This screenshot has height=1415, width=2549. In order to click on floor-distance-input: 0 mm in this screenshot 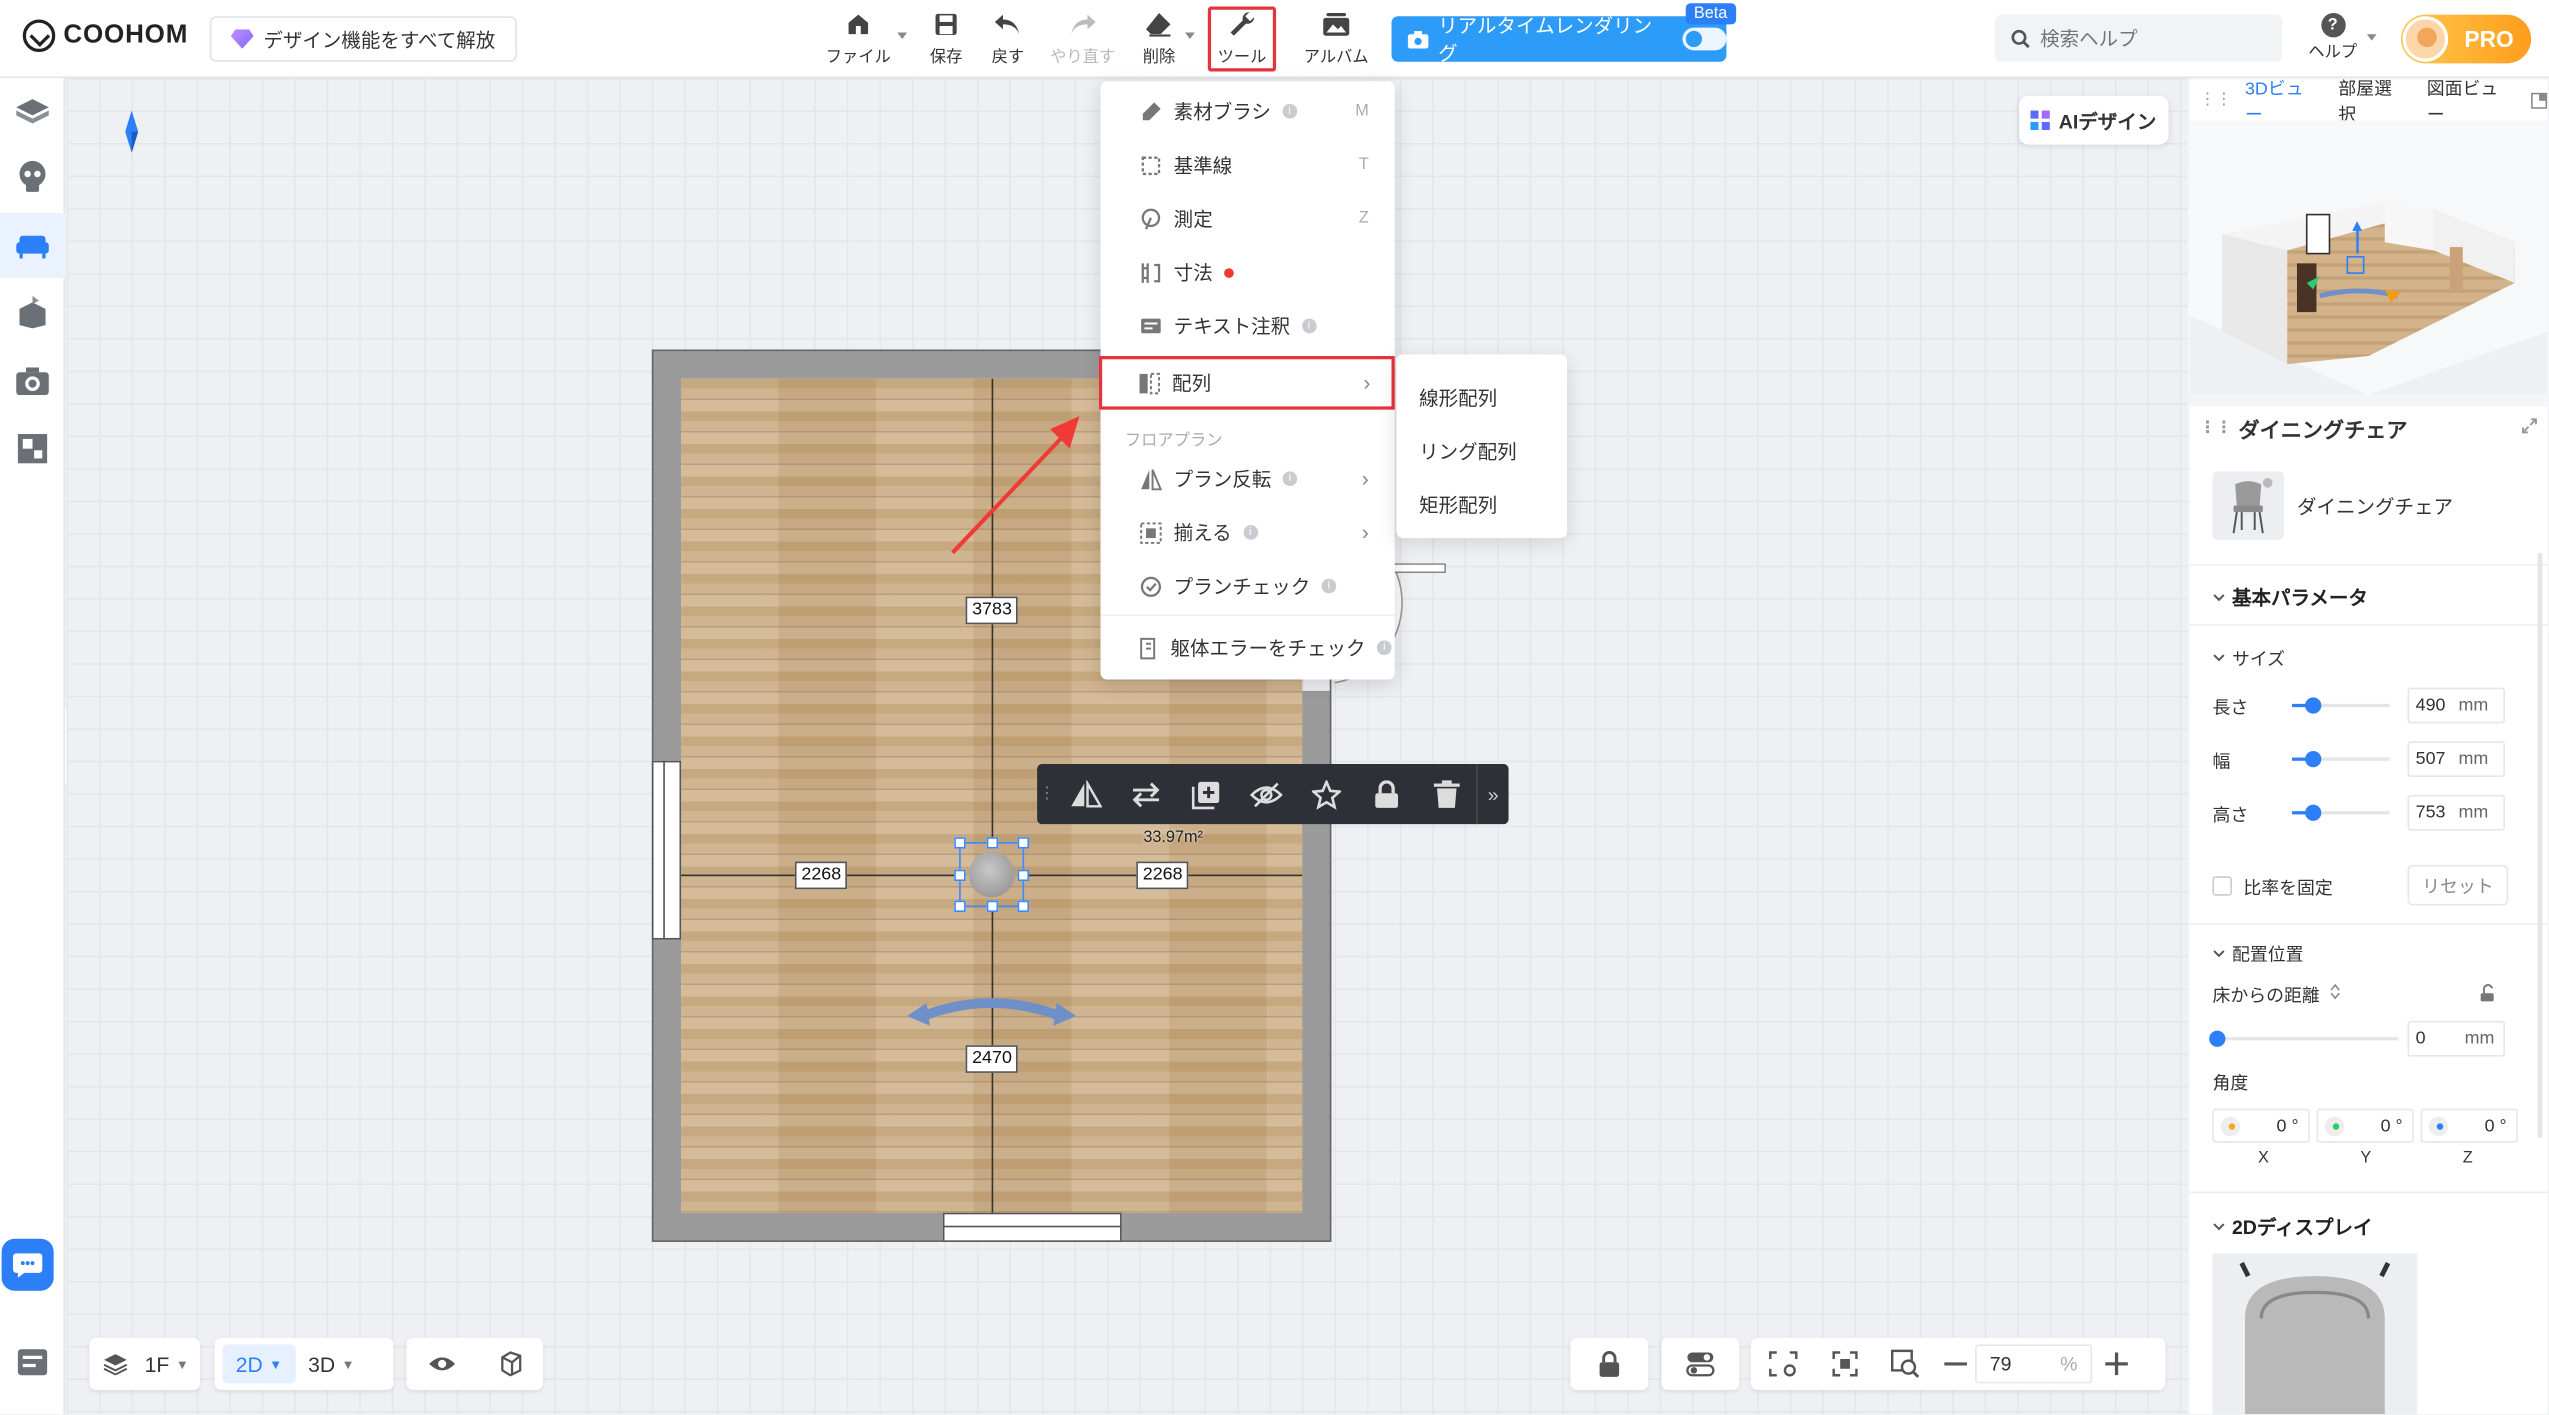, I will do `click(2456, 1038)`.